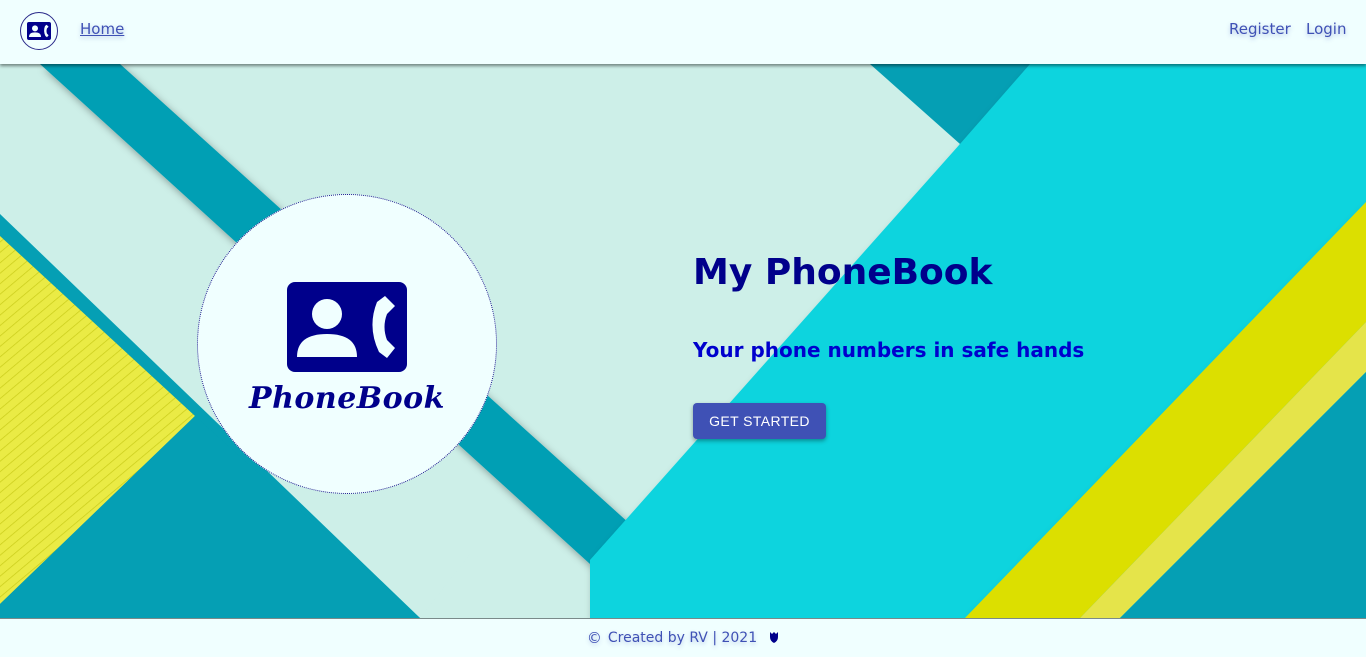  I want to click on navbar-logo, so click(39, 31).